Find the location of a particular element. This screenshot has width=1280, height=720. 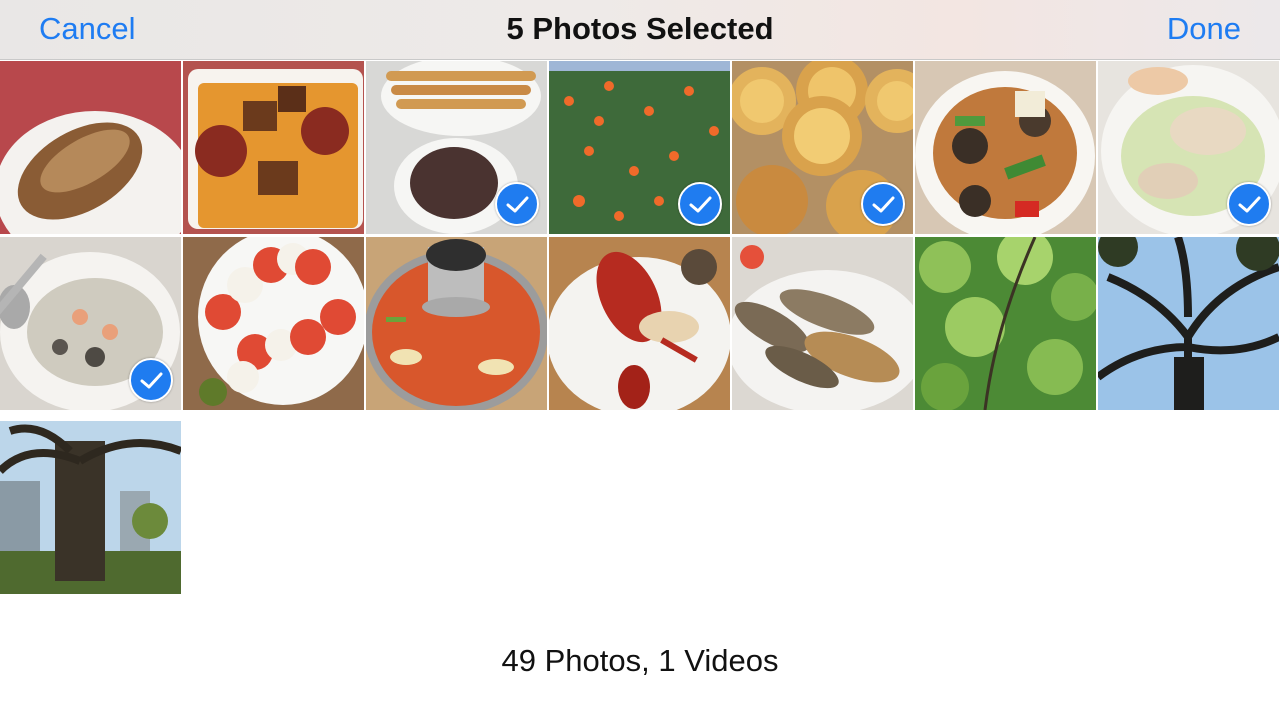

grilled-fish-image is located at coordinates (822, 323).